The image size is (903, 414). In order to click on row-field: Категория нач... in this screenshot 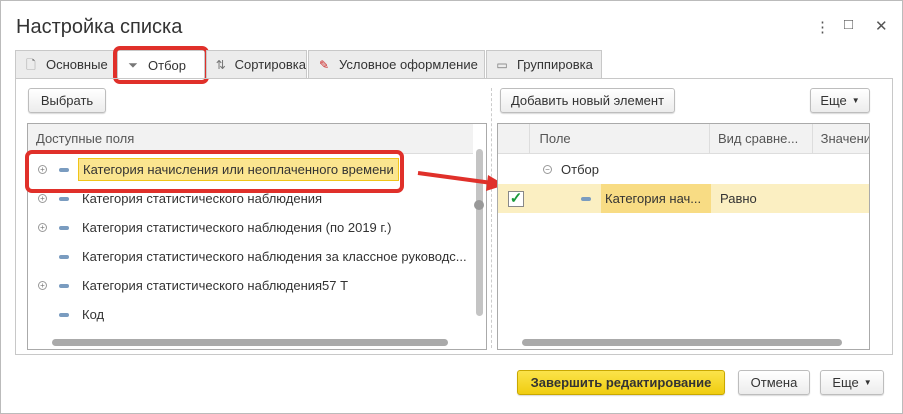, I will do `click(656, 198)`.